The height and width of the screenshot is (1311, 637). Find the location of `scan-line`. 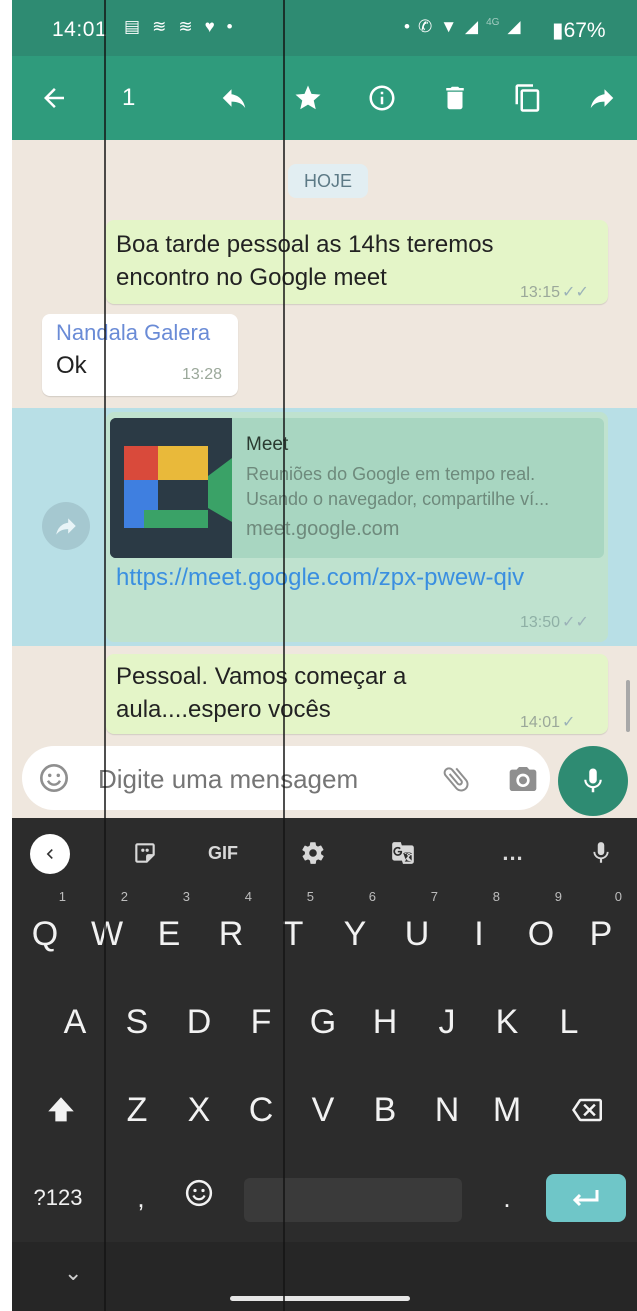

scan-line is located at coordinates (284, 655).